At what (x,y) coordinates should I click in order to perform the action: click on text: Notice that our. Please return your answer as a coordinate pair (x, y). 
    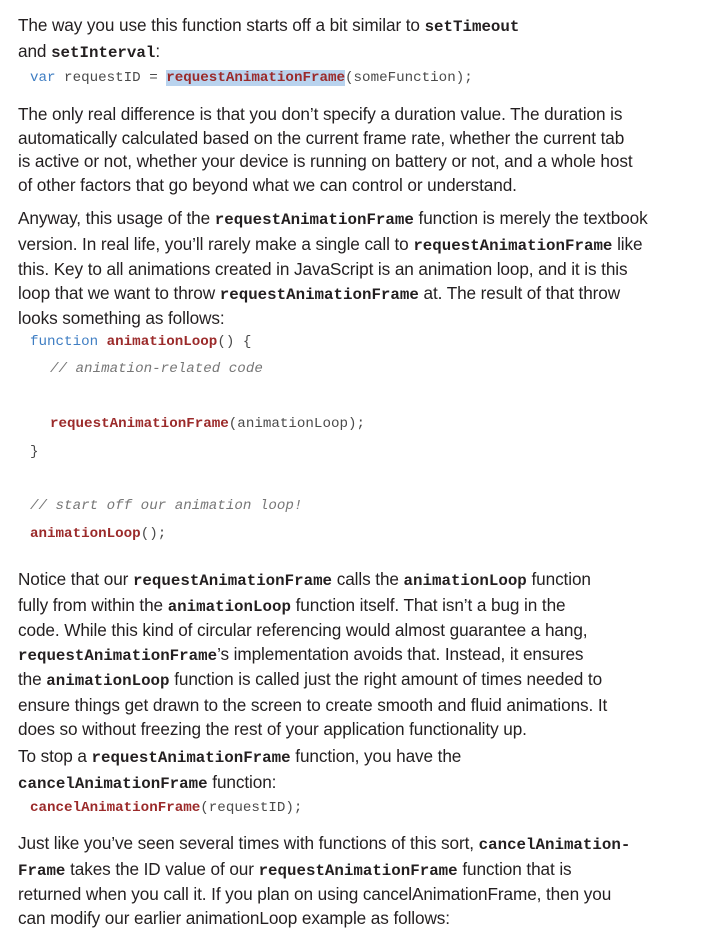
    Looking at the image, I should click on (75, 579).